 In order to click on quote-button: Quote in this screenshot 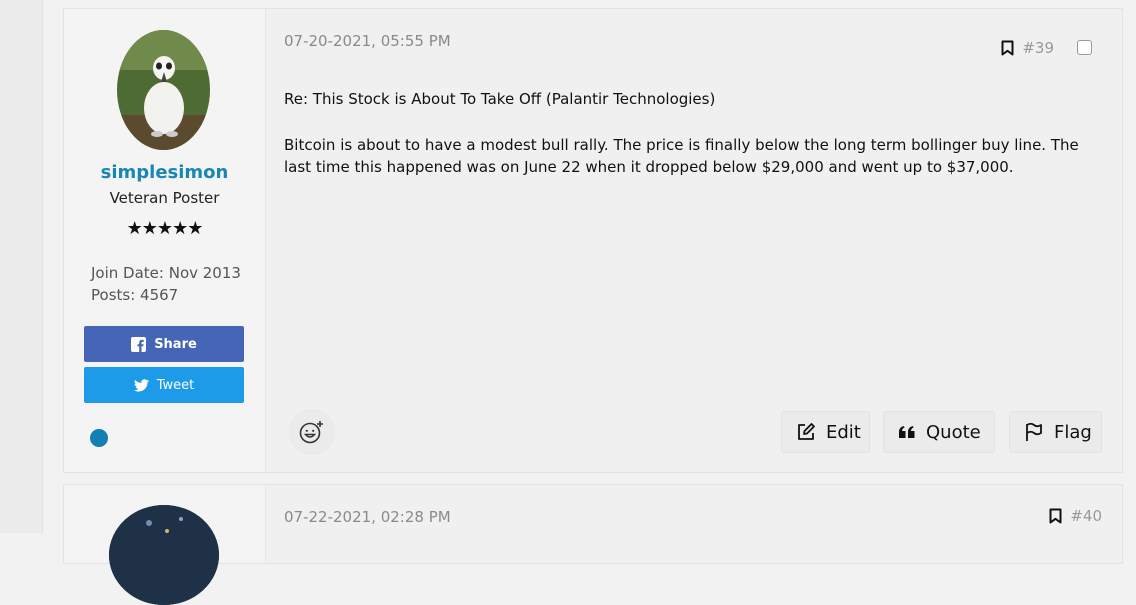, I will do `click(939, 432)`.